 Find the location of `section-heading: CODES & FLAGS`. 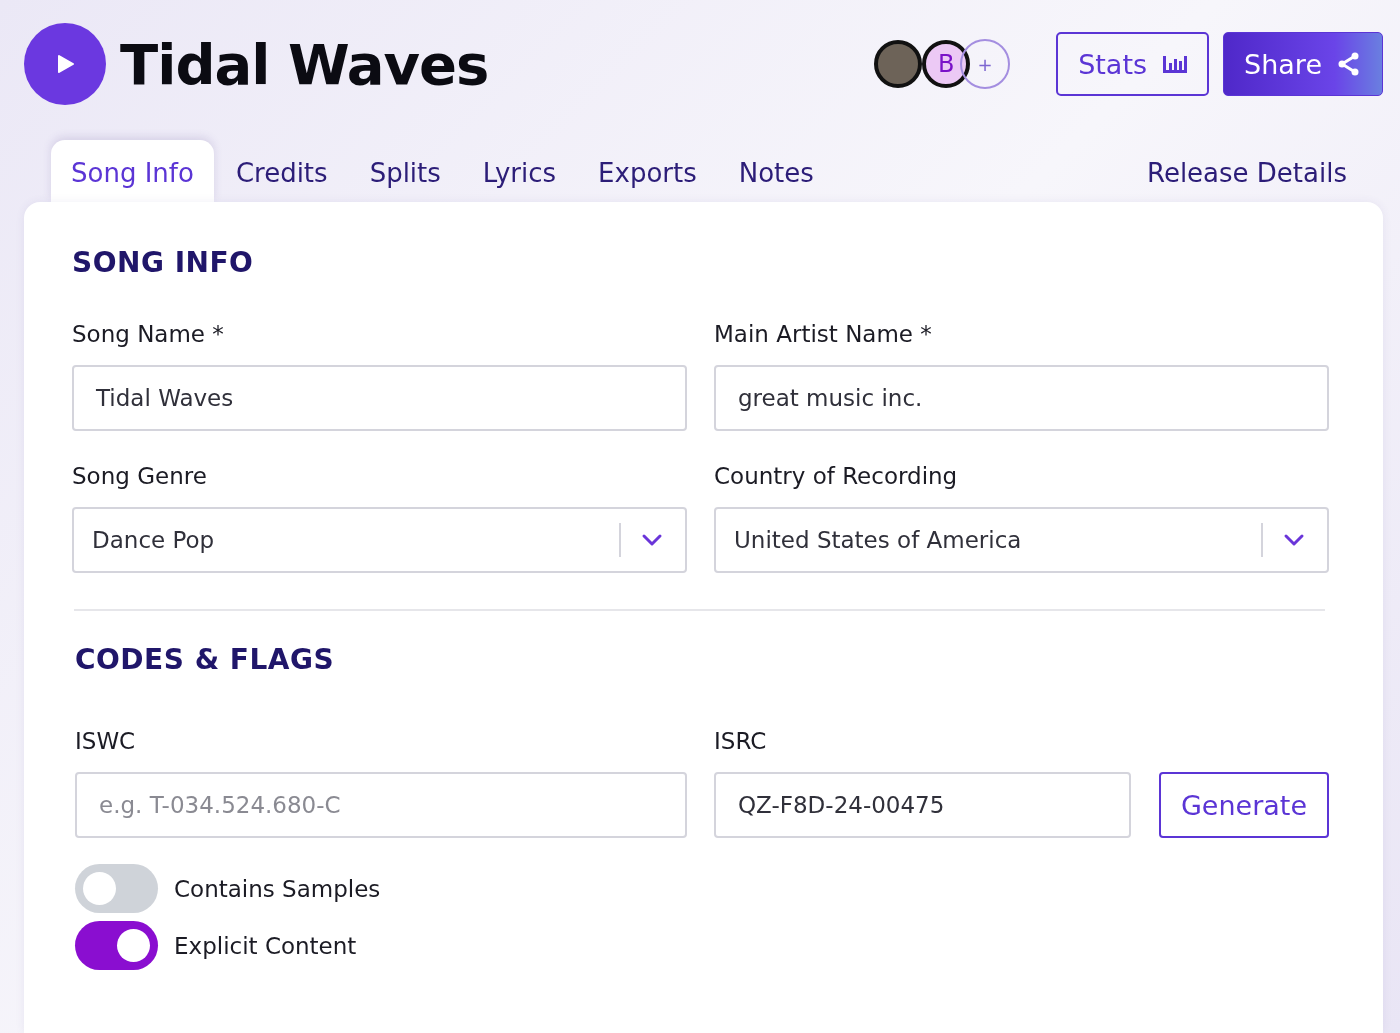

section-heading: CODES & FLAGS is located at coordinates (205, 659).